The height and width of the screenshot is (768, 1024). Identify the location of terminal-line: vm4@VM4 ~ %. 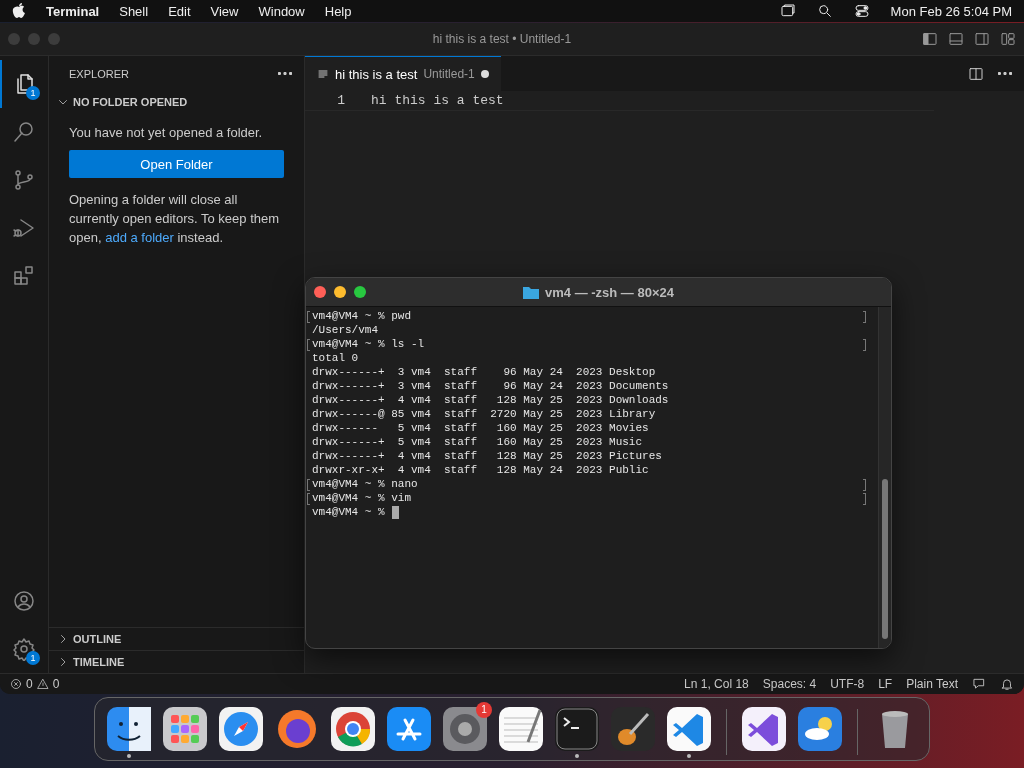
(348, 512).